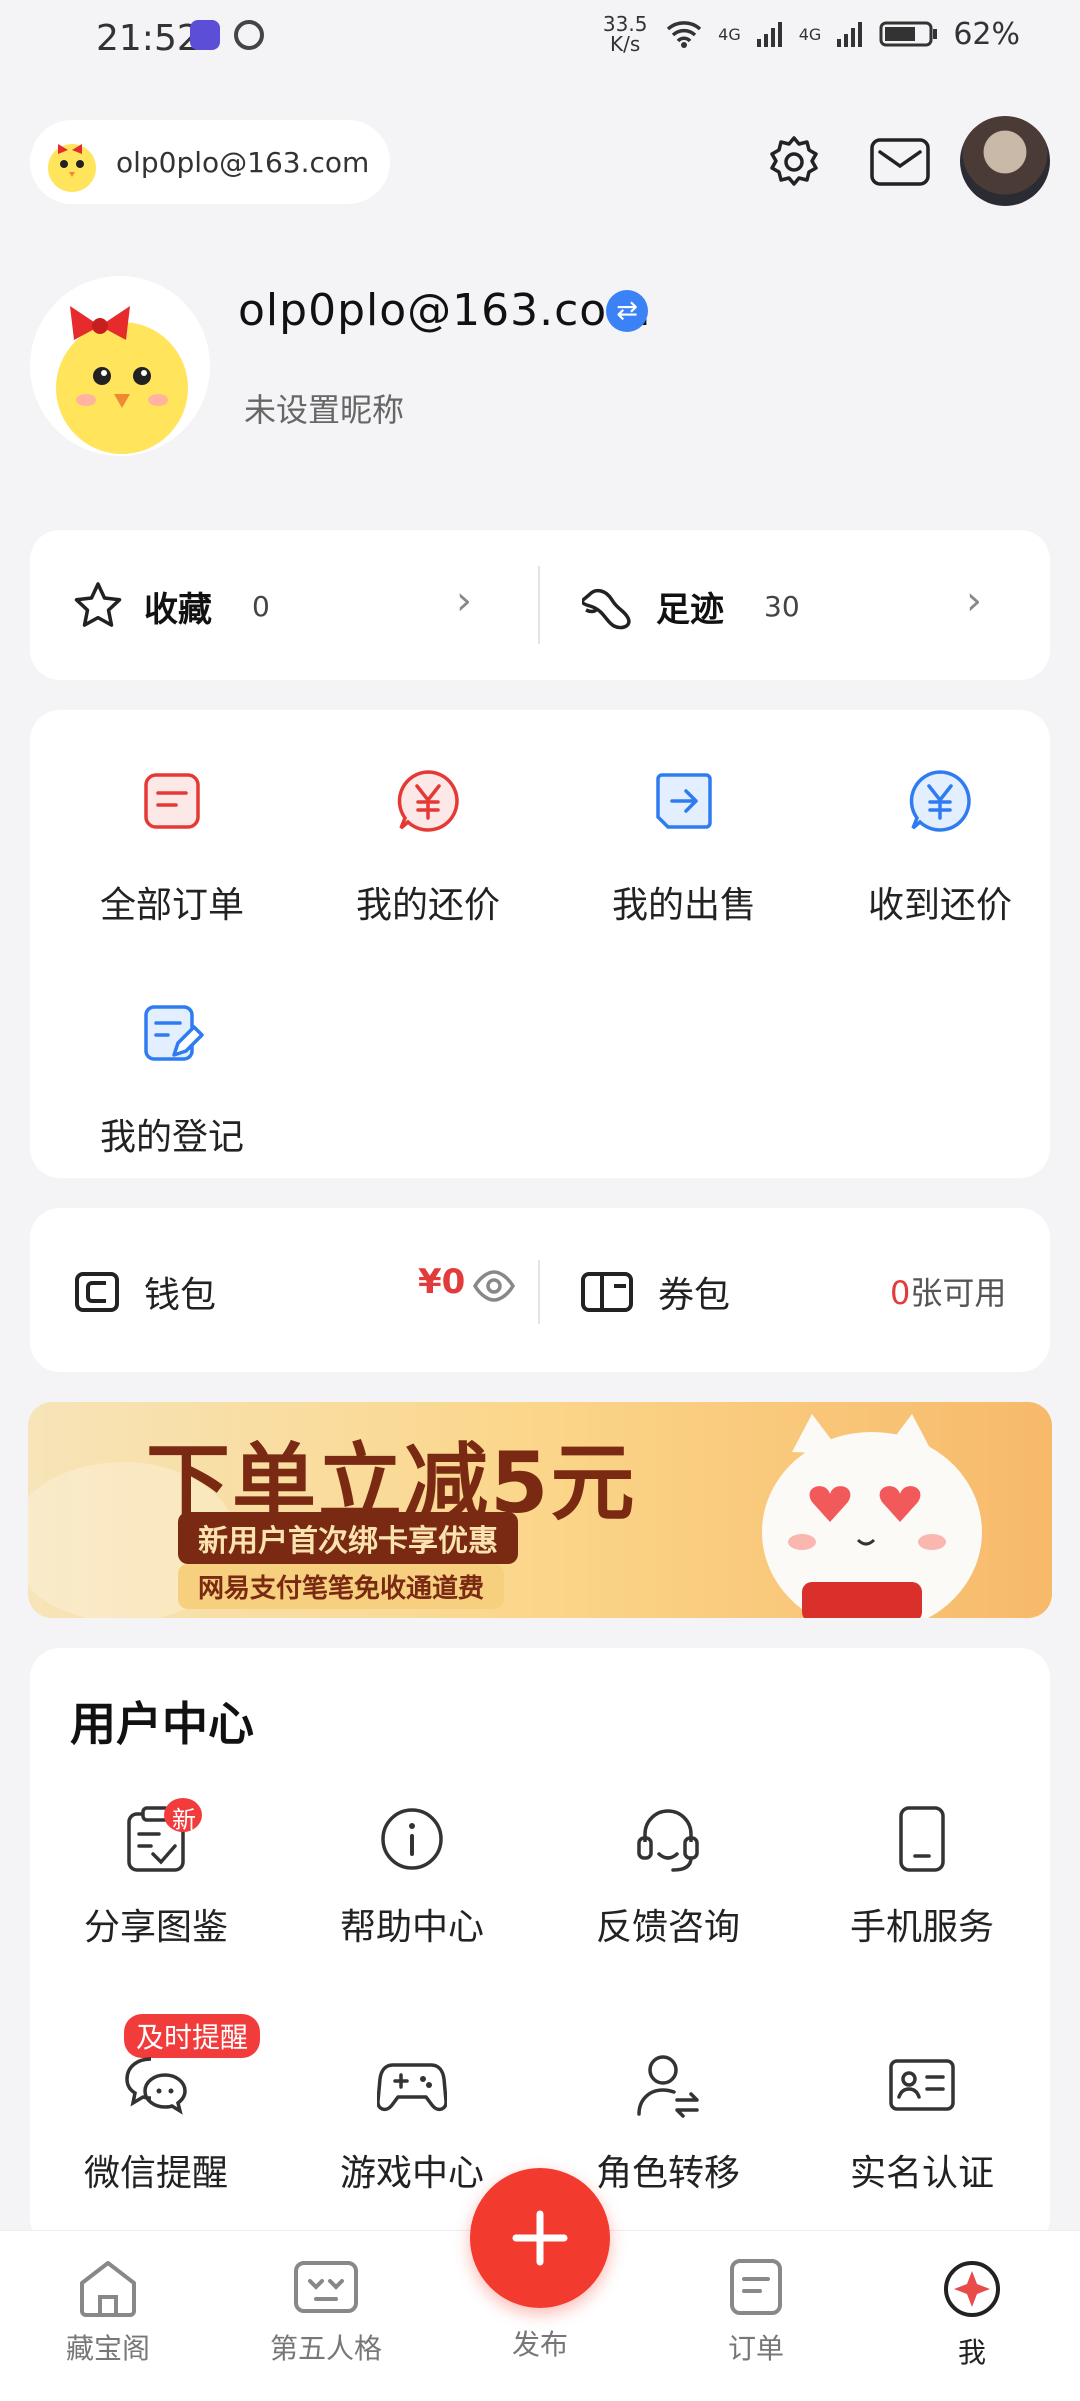 This screenshot has width=1080, height=2401. What do you see at coordinates (683, 905) in the screenshot?
I see `my-sell-label: 我的出售` at bounding box center [683, 905].